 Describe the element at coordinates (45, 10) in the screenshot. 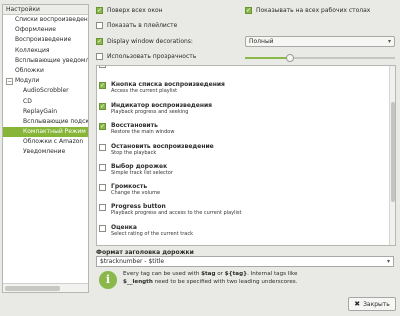

I see `sidebar-header: Настройки` at that location.